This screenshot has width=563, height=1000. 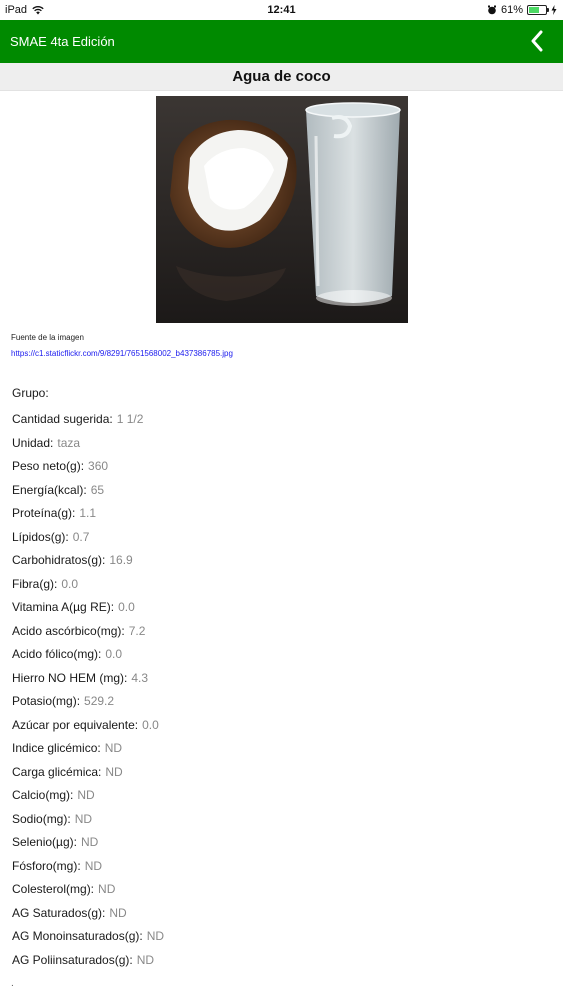 I want to click on food-image, so click(x=282, y=209).